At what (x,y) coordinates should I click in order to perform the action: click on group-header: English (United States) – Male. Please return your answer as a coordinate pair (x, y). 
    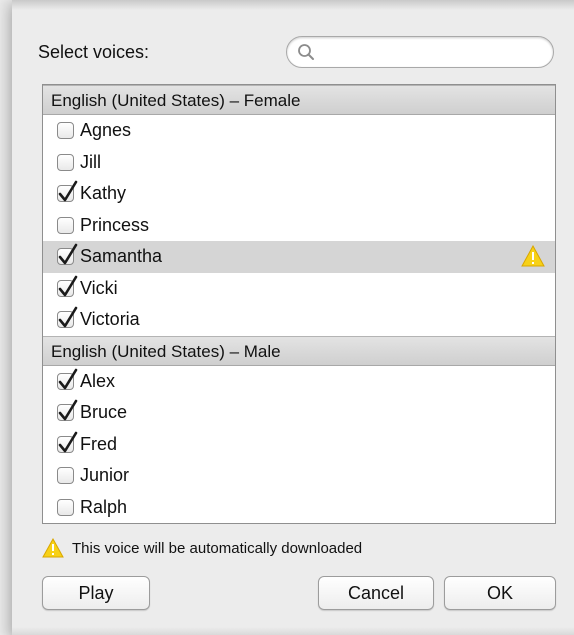
    Looking at the image, I should click on (299, 350).